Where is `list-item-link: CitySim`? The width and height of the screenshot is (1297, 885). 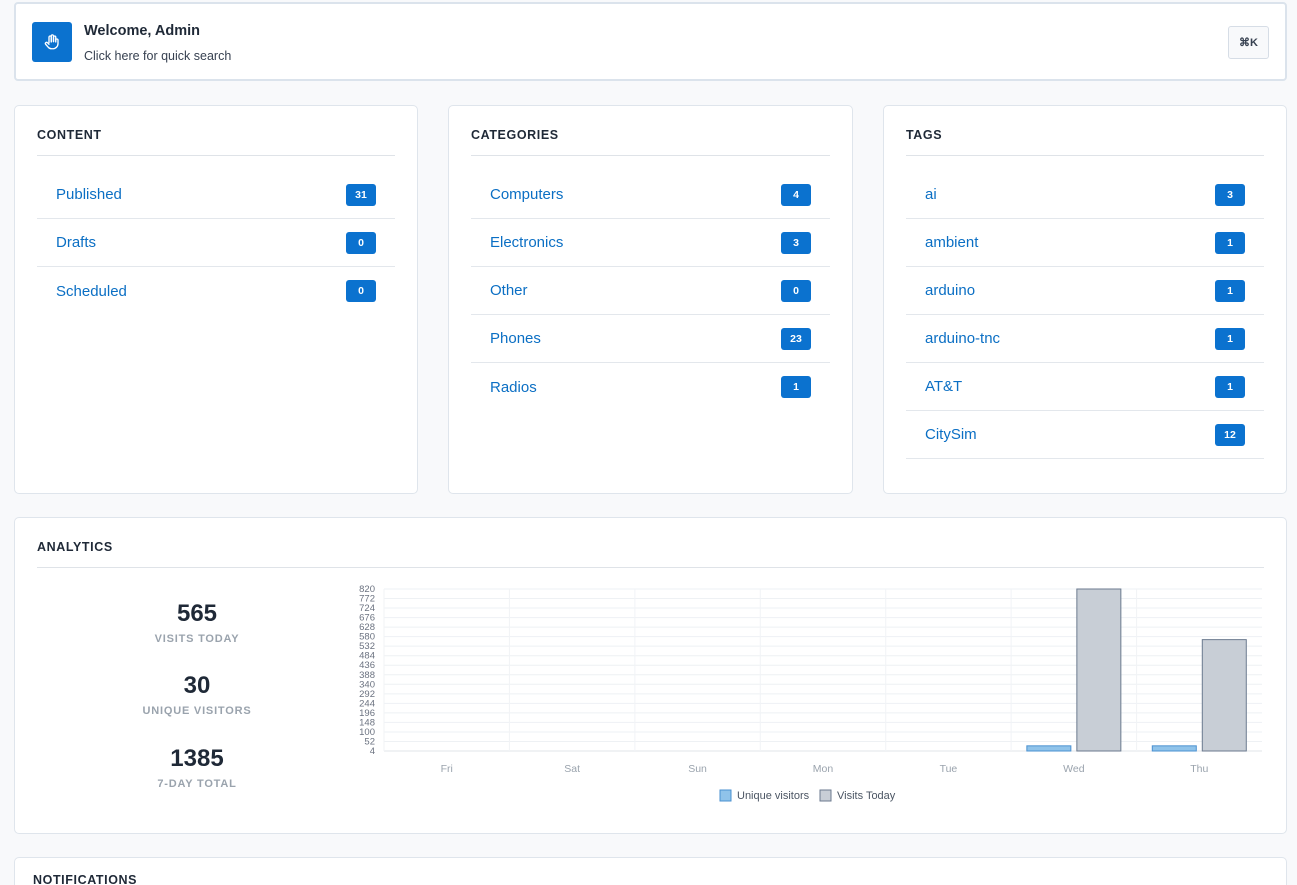 list-item-link: CitySim is located at coordinates (951, 434).